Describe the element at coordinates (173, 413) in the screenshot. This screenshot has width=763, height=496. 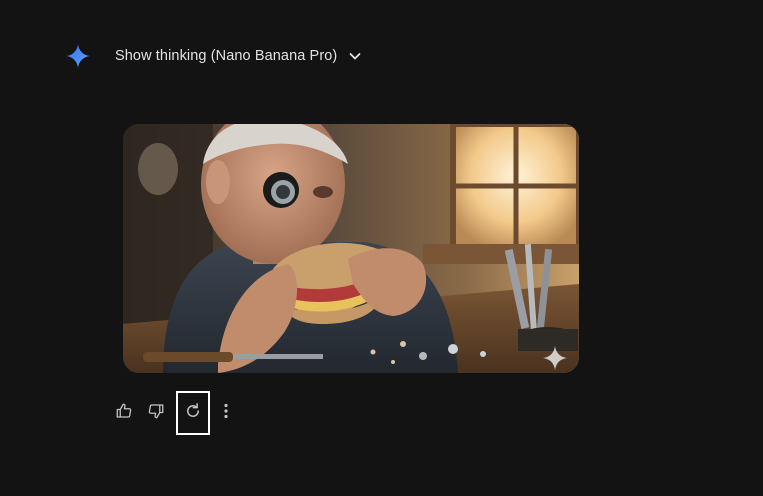
I see `response-actions` at that location.